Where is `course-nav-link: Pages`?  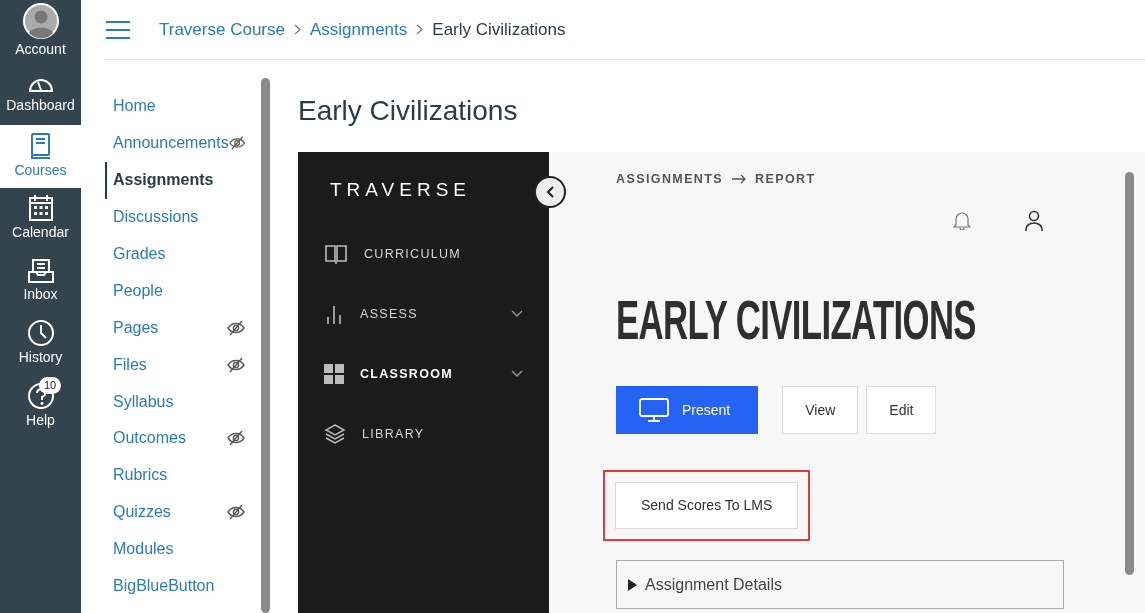
course-nav-link: Pages is located at coordinates (188, 328).